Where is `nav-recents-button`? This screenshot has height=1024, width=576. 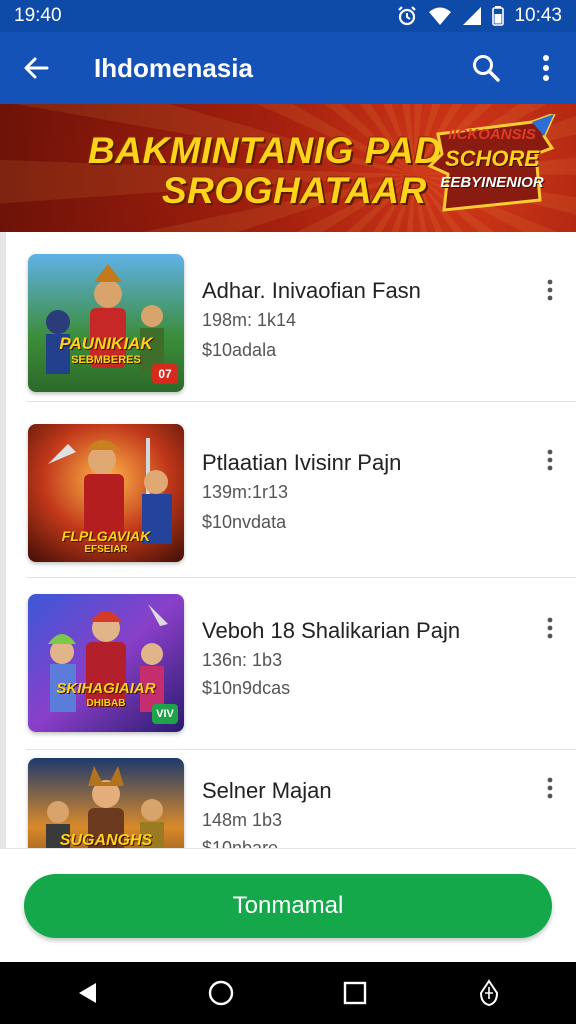
nav-recents-button is located at coordinates (355, 993).